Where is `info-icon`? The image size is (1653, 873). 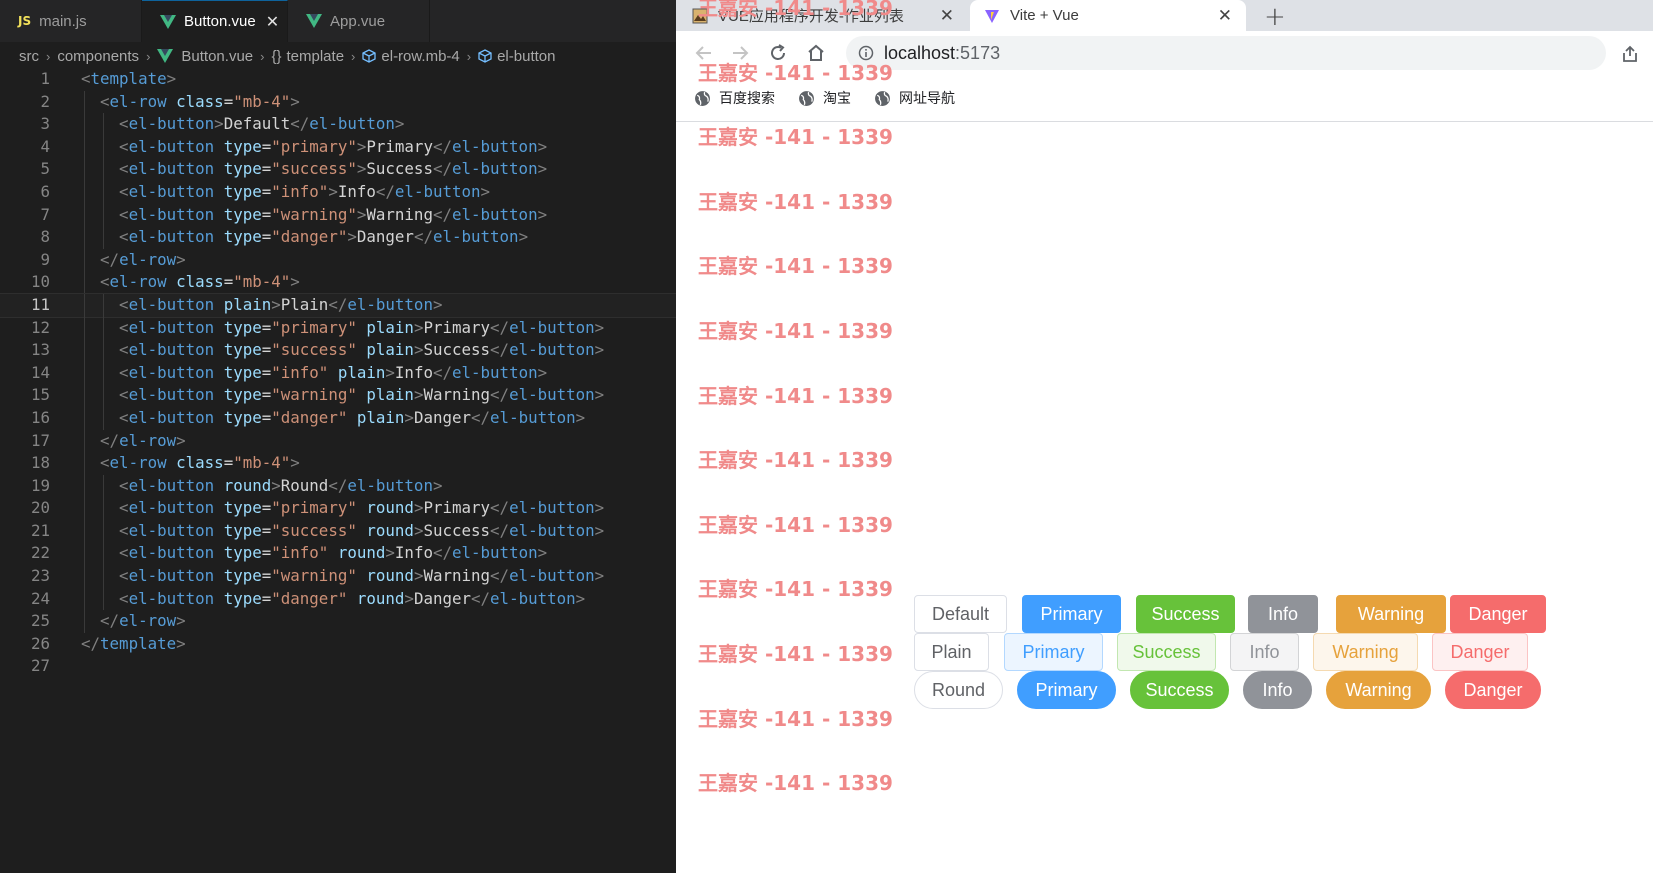 info-icon is located at coordinates (866, 53).